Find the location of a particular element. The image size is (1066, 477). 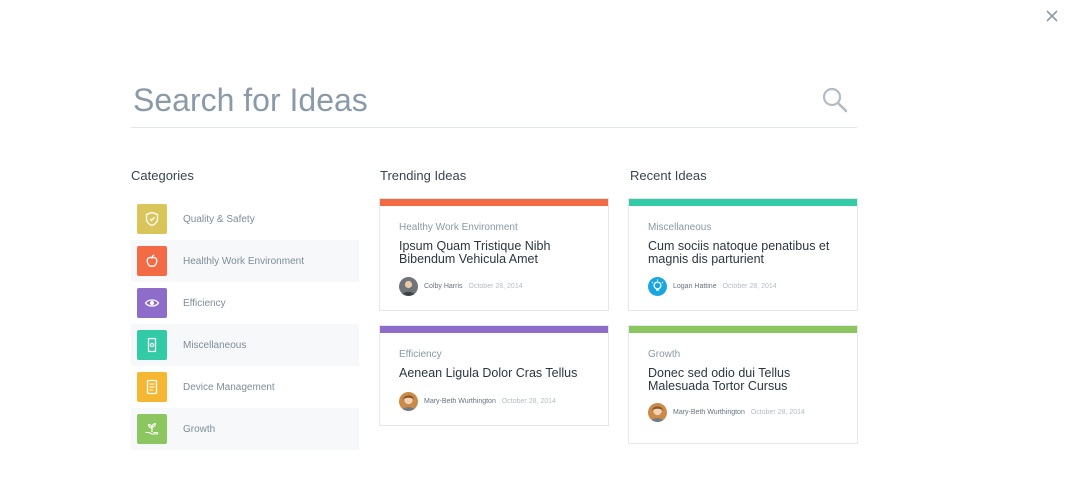

shield-icon is located at coordinates (152, 219).